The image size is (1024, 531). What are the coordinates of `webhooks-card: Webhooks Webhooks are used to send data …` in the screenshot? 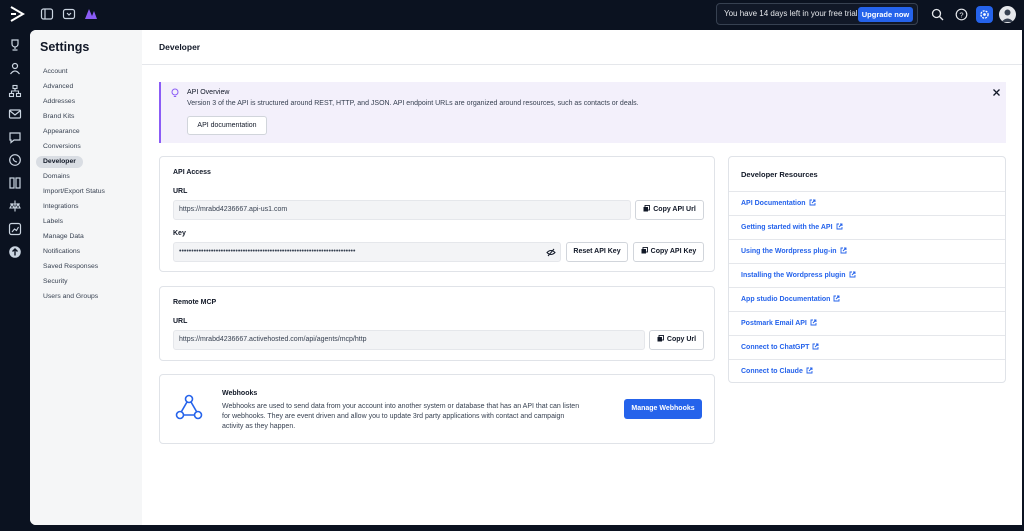 It's located at (437, 409).